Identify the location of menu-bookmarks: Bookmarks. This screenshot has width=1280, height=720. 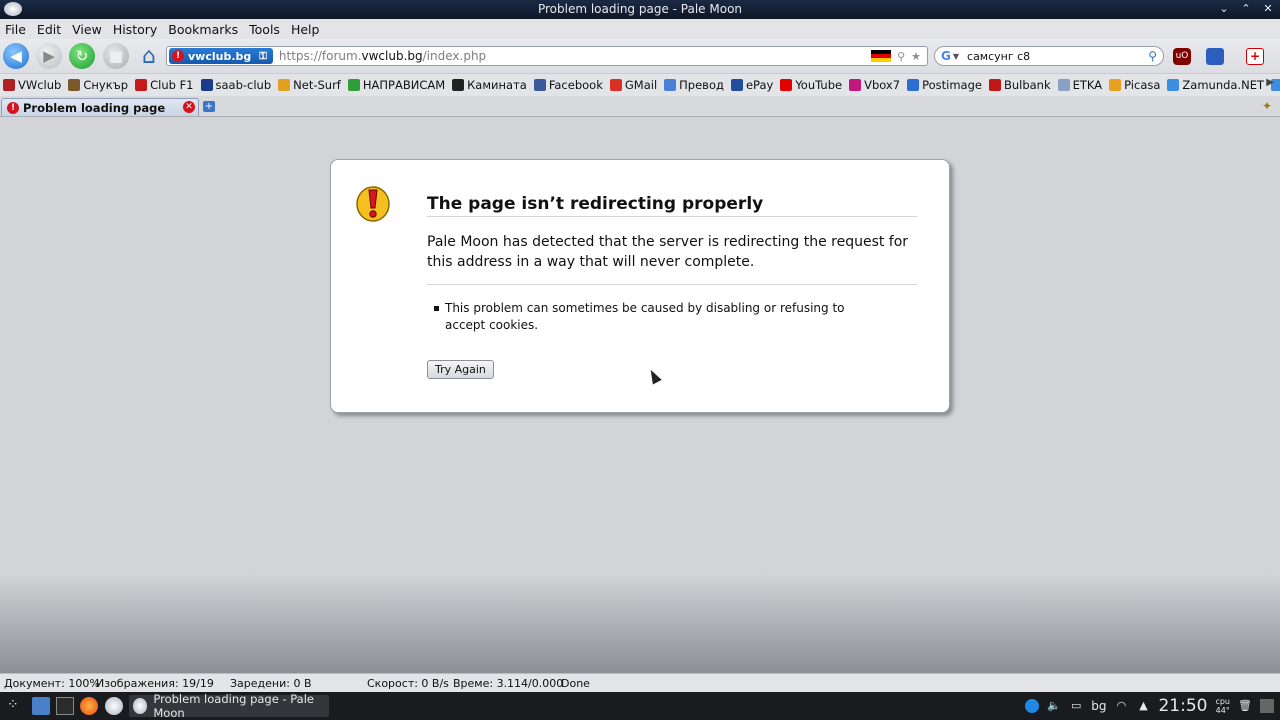
(203, 29).